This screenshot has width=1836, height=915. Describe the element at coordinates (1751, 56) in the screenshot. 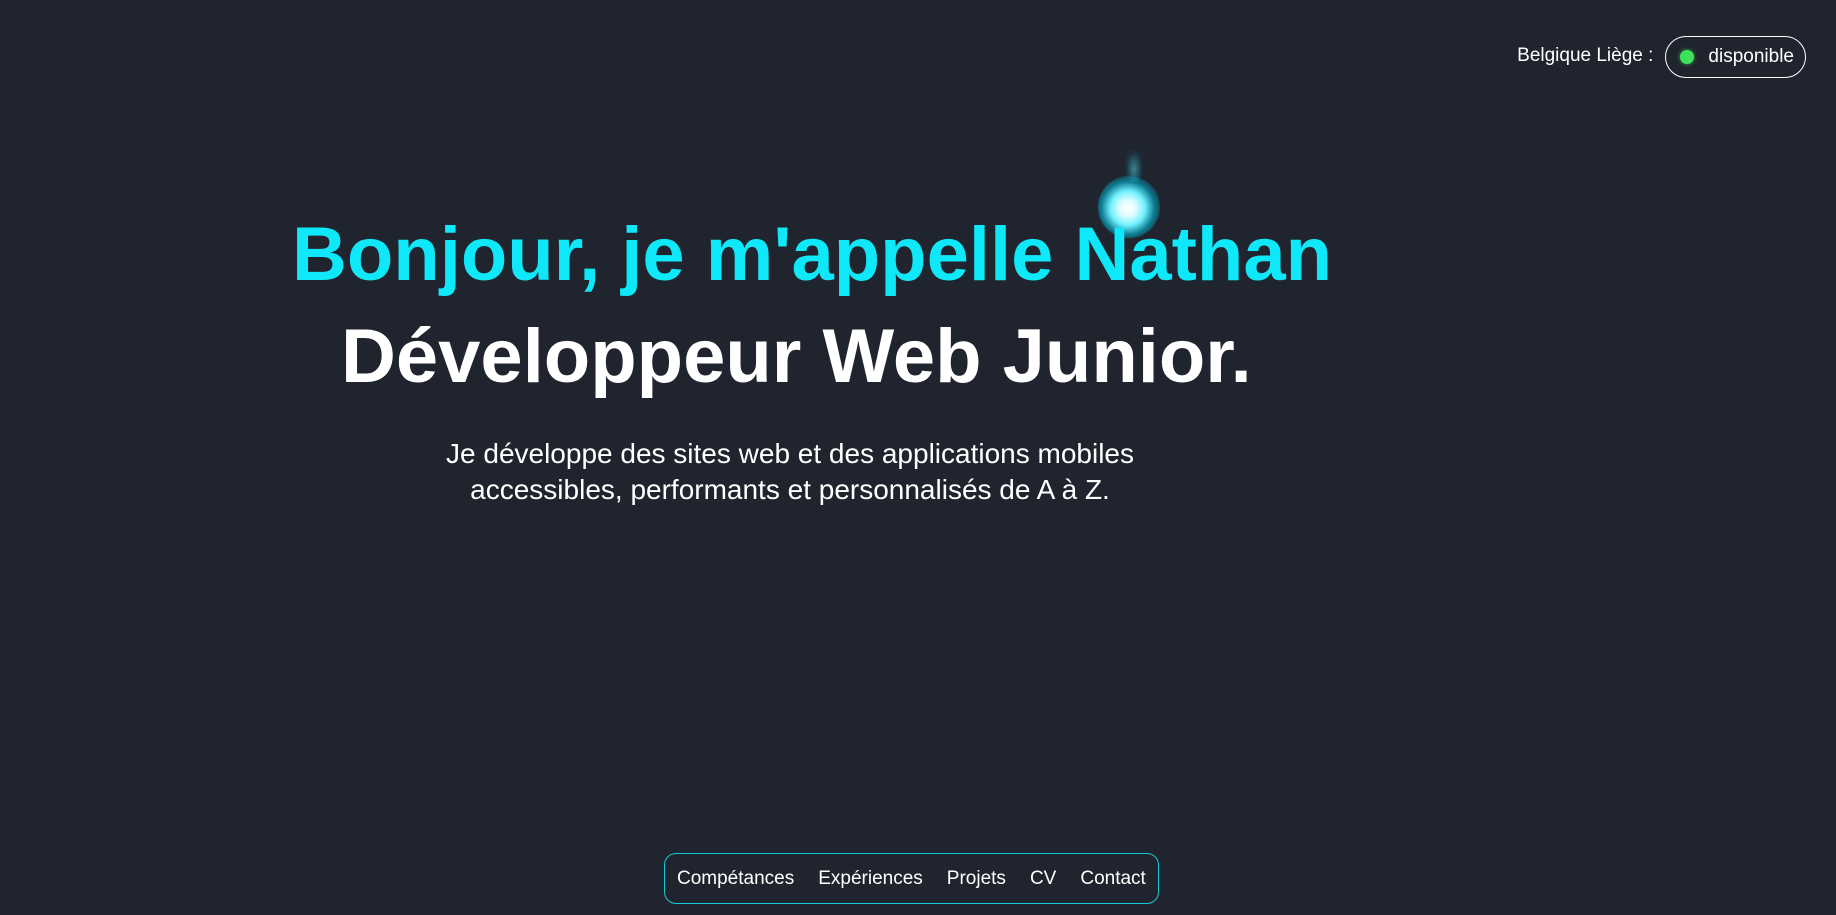

I see `availability-text: disponible` at that location.